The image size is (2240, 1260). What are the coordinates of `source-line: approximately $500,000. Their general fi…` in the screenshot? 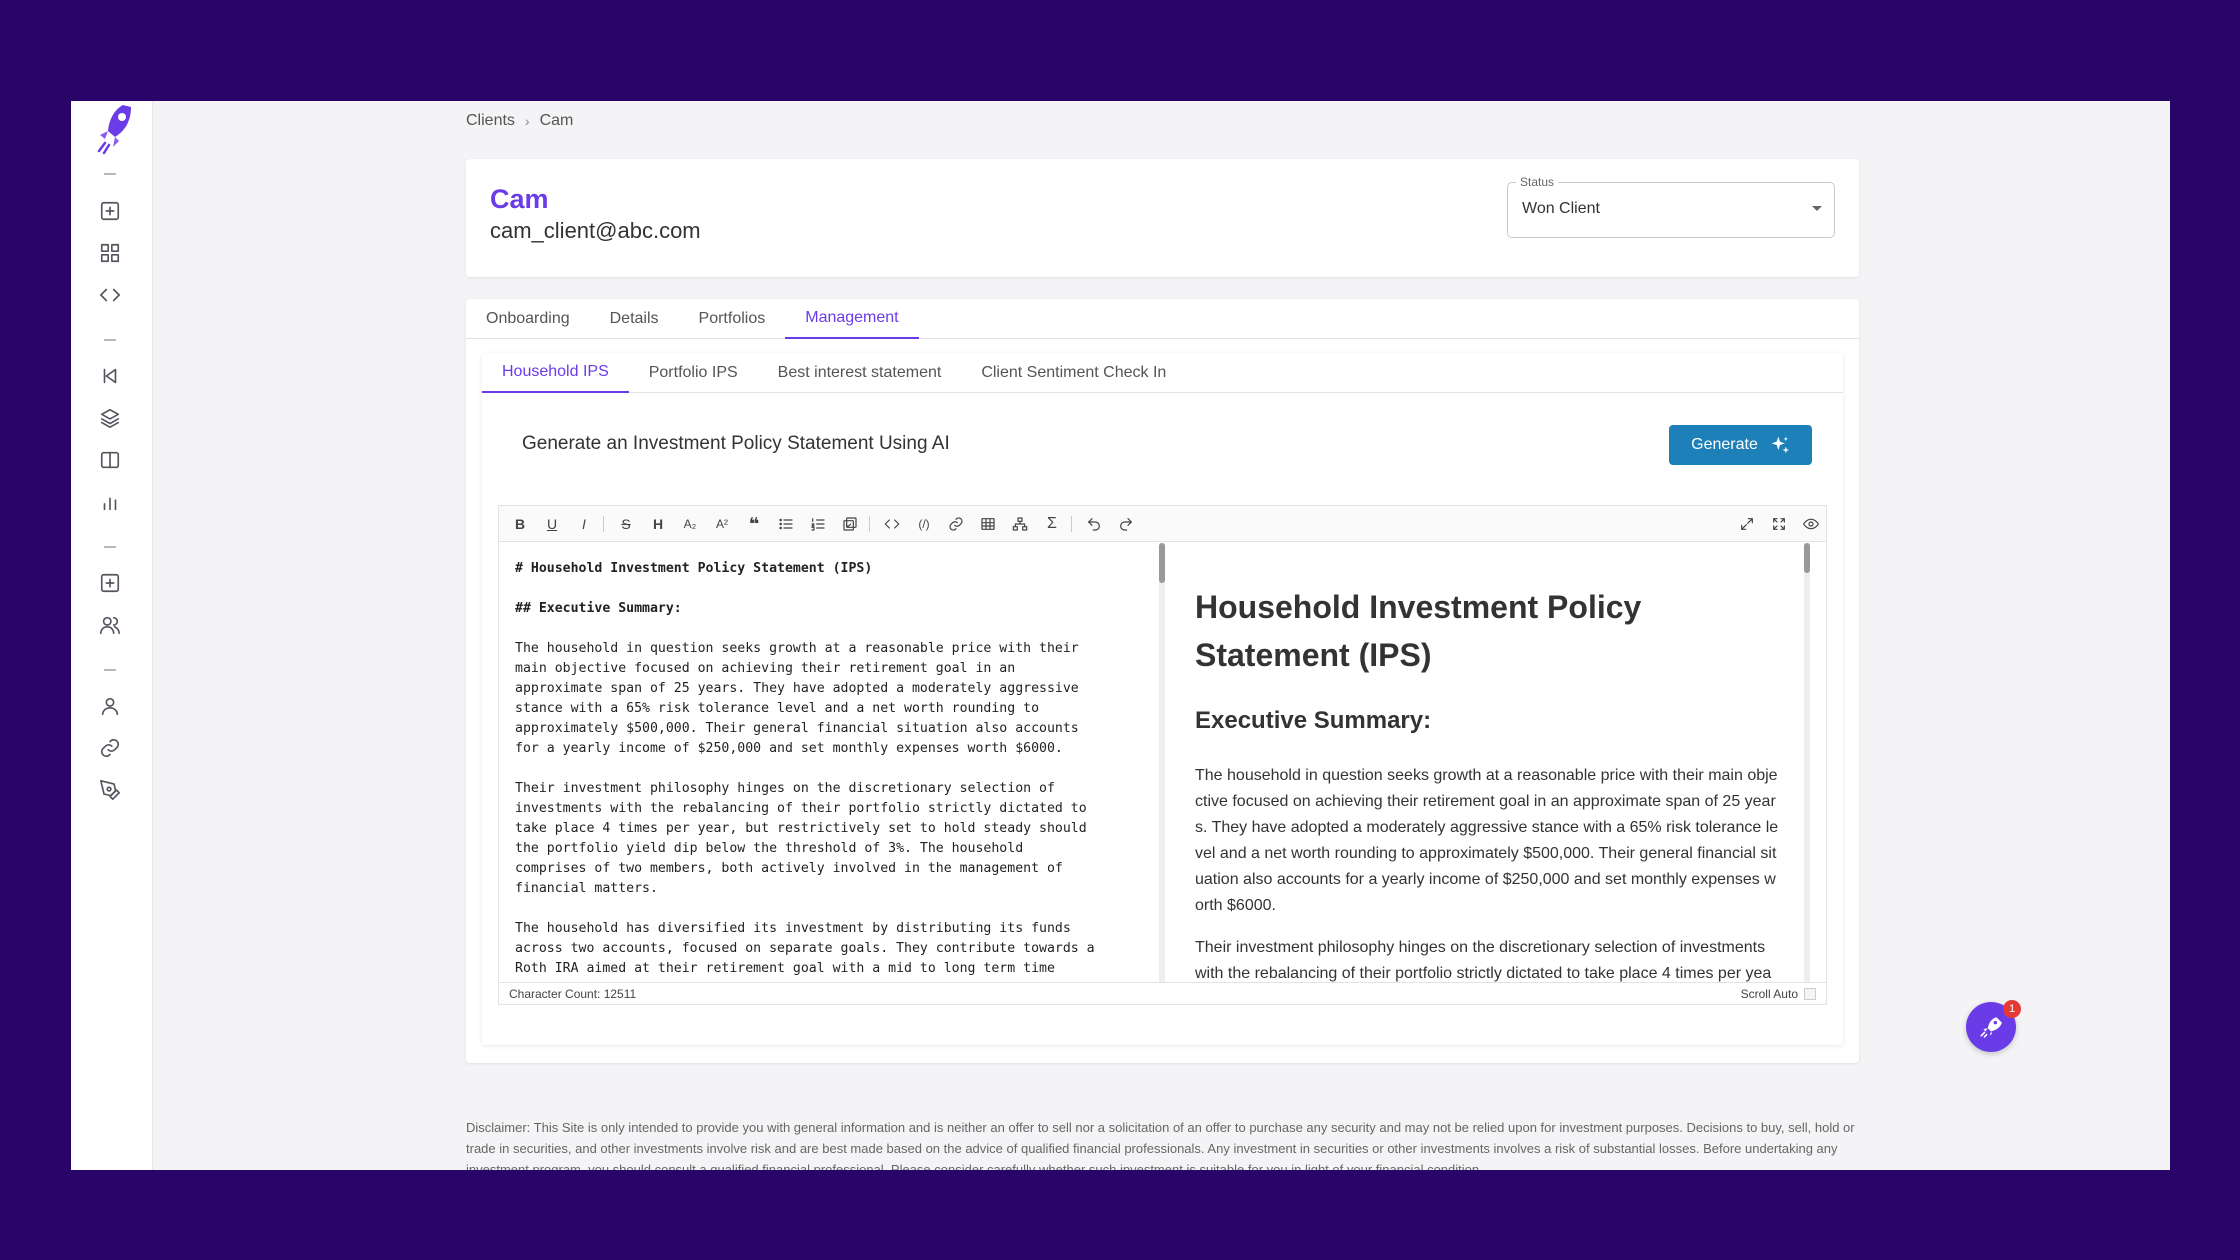 It's located at (797, 728).